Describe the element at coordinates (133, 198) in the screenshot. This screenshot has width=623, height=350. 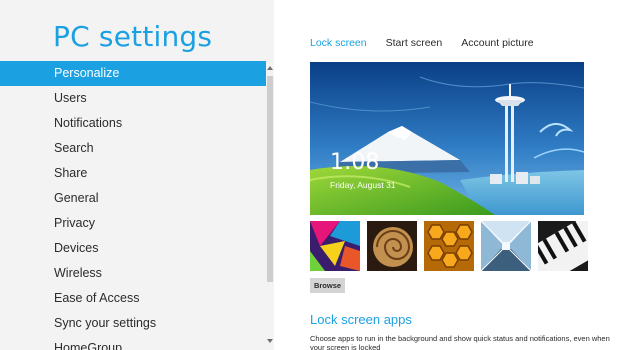
I see `nav-item-general: General` at that location.